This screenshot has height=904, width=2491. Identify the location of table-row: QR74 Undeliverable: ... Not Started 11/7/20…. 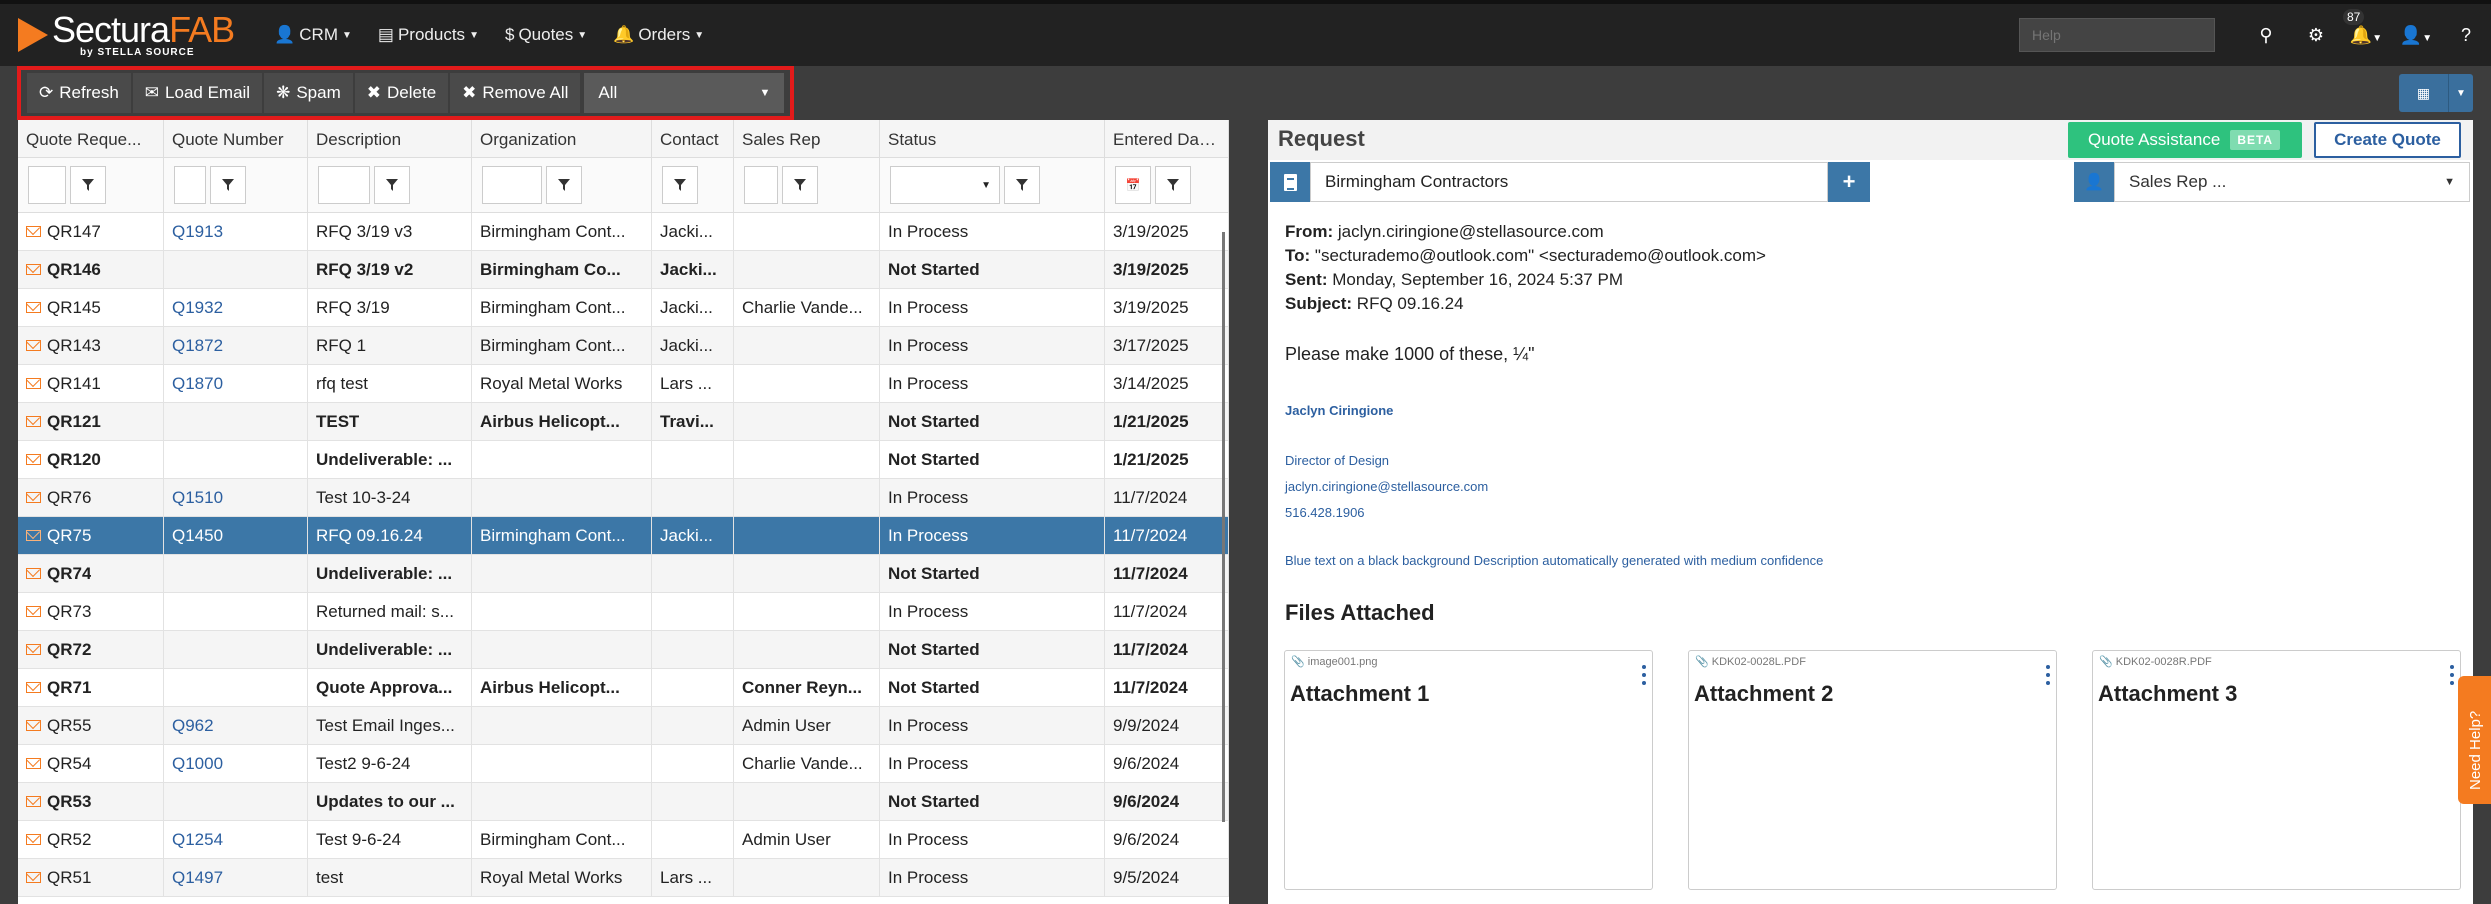
(623, 574).